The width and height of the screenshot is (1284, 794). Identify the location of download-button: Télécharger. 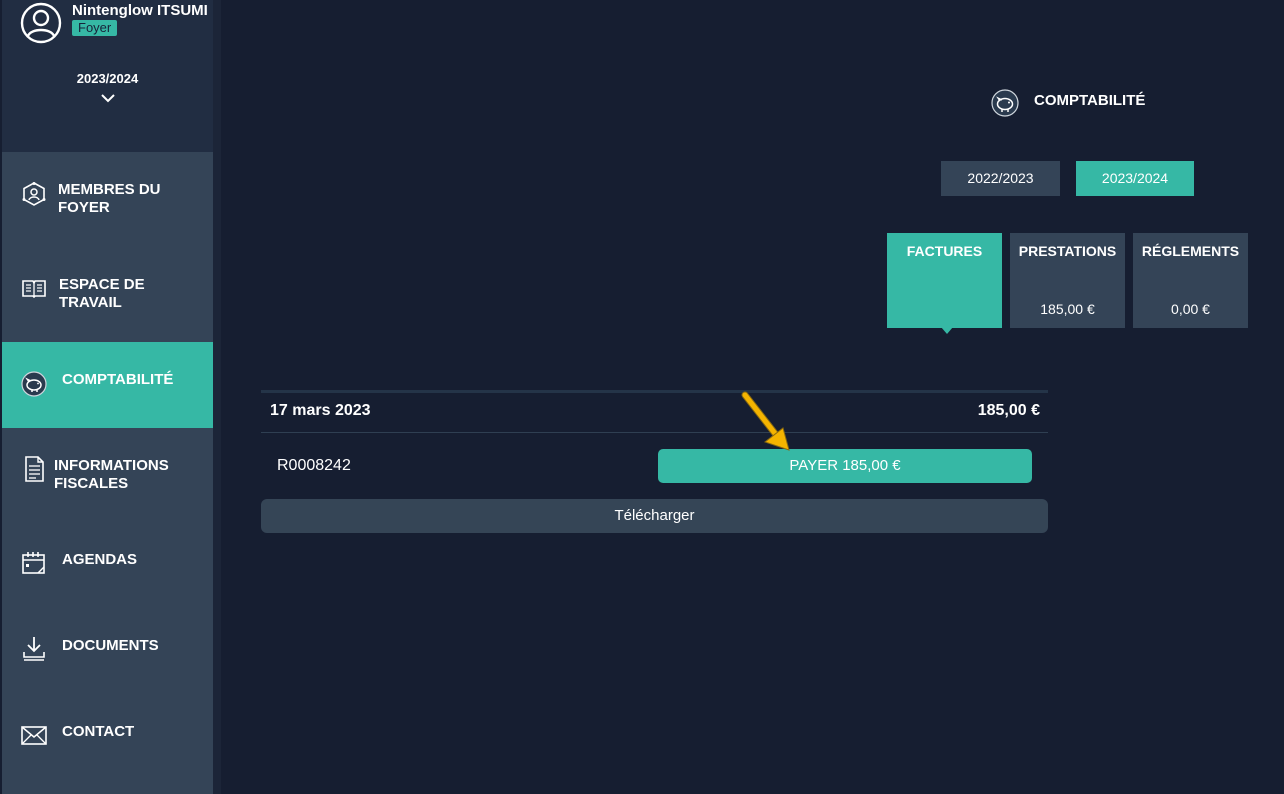
(654, 516).